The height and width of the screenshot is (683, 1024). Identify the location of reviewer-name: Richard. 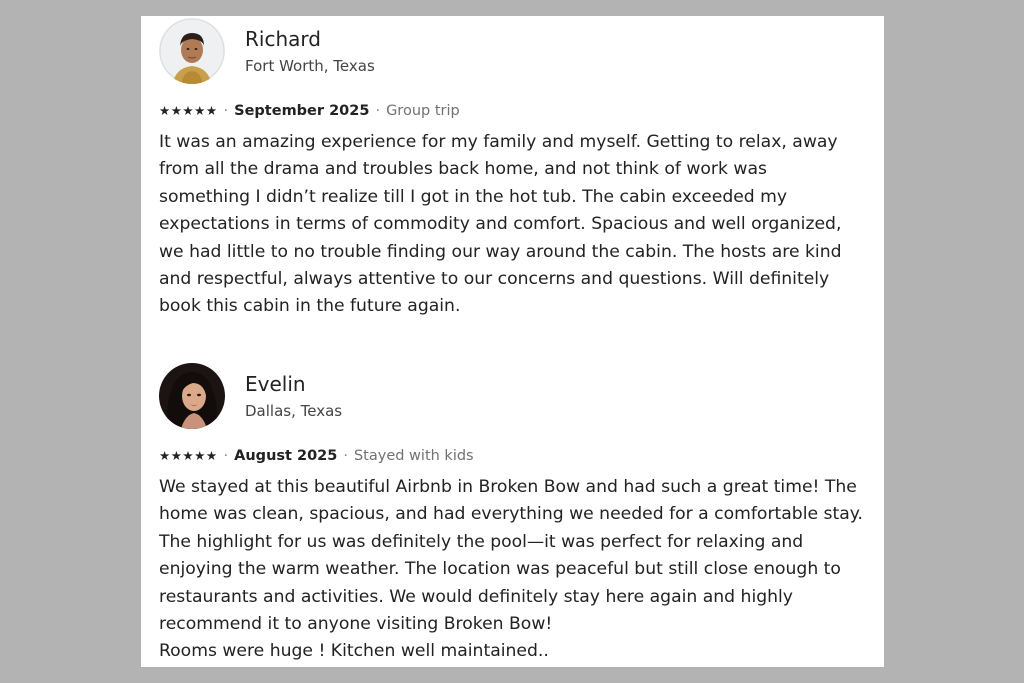
(283, 39).